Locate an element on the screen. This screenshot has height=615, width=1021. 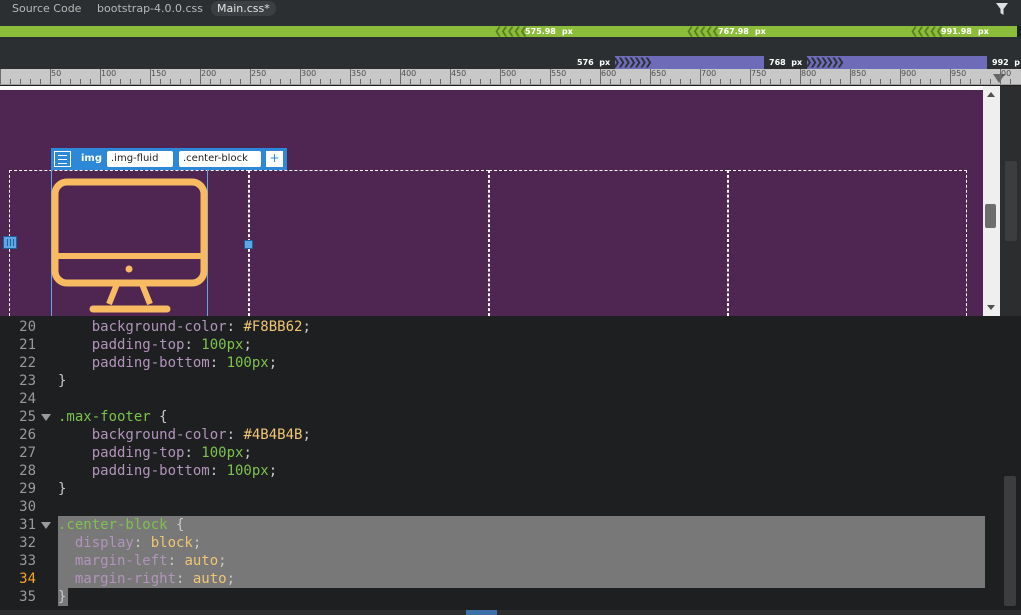
code-line: 27 padding-top: 100px; is located at coordinates (500, 453).